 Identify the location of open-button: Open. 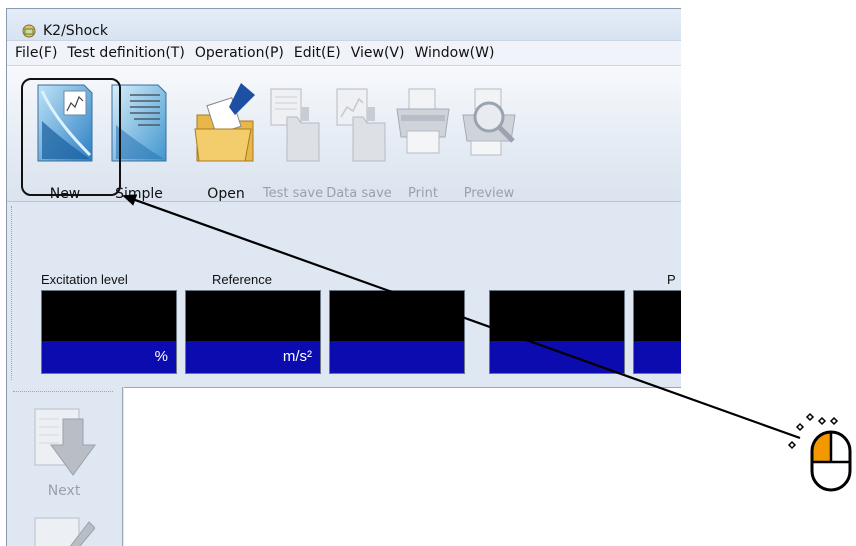
(226, 141).